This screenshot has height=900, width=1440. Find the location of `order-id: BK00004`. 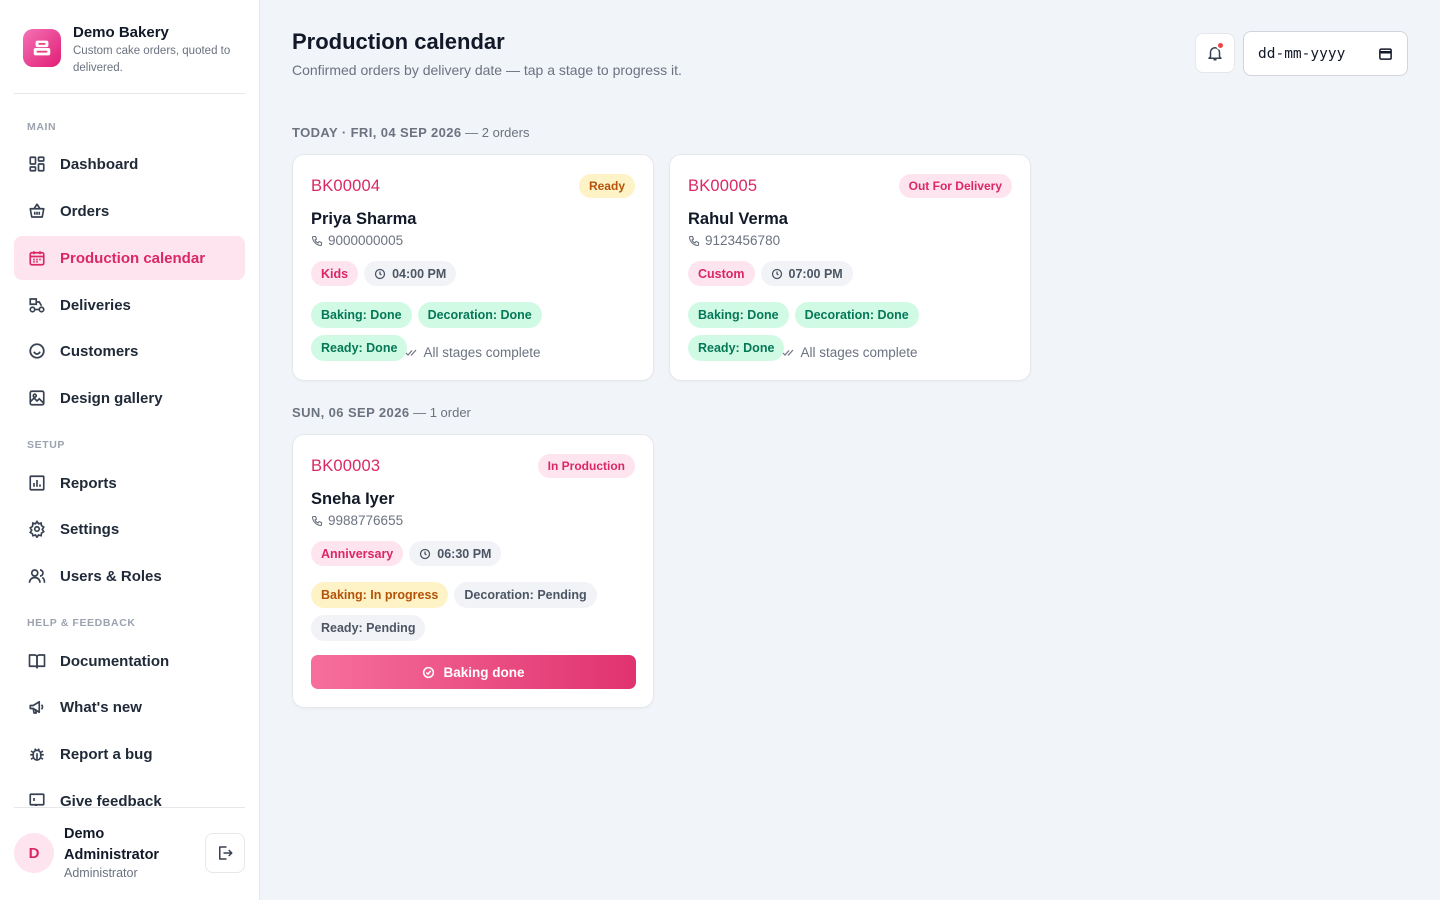

order-id: BK00004 is located at coordinates (345, 186).